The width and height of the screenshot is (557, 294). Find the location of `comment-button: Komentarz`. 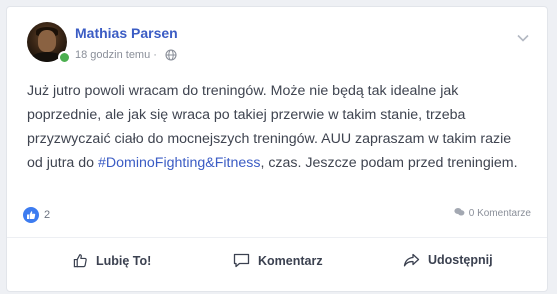

comment-button: Komentarz is located at coordinates (278, 260).